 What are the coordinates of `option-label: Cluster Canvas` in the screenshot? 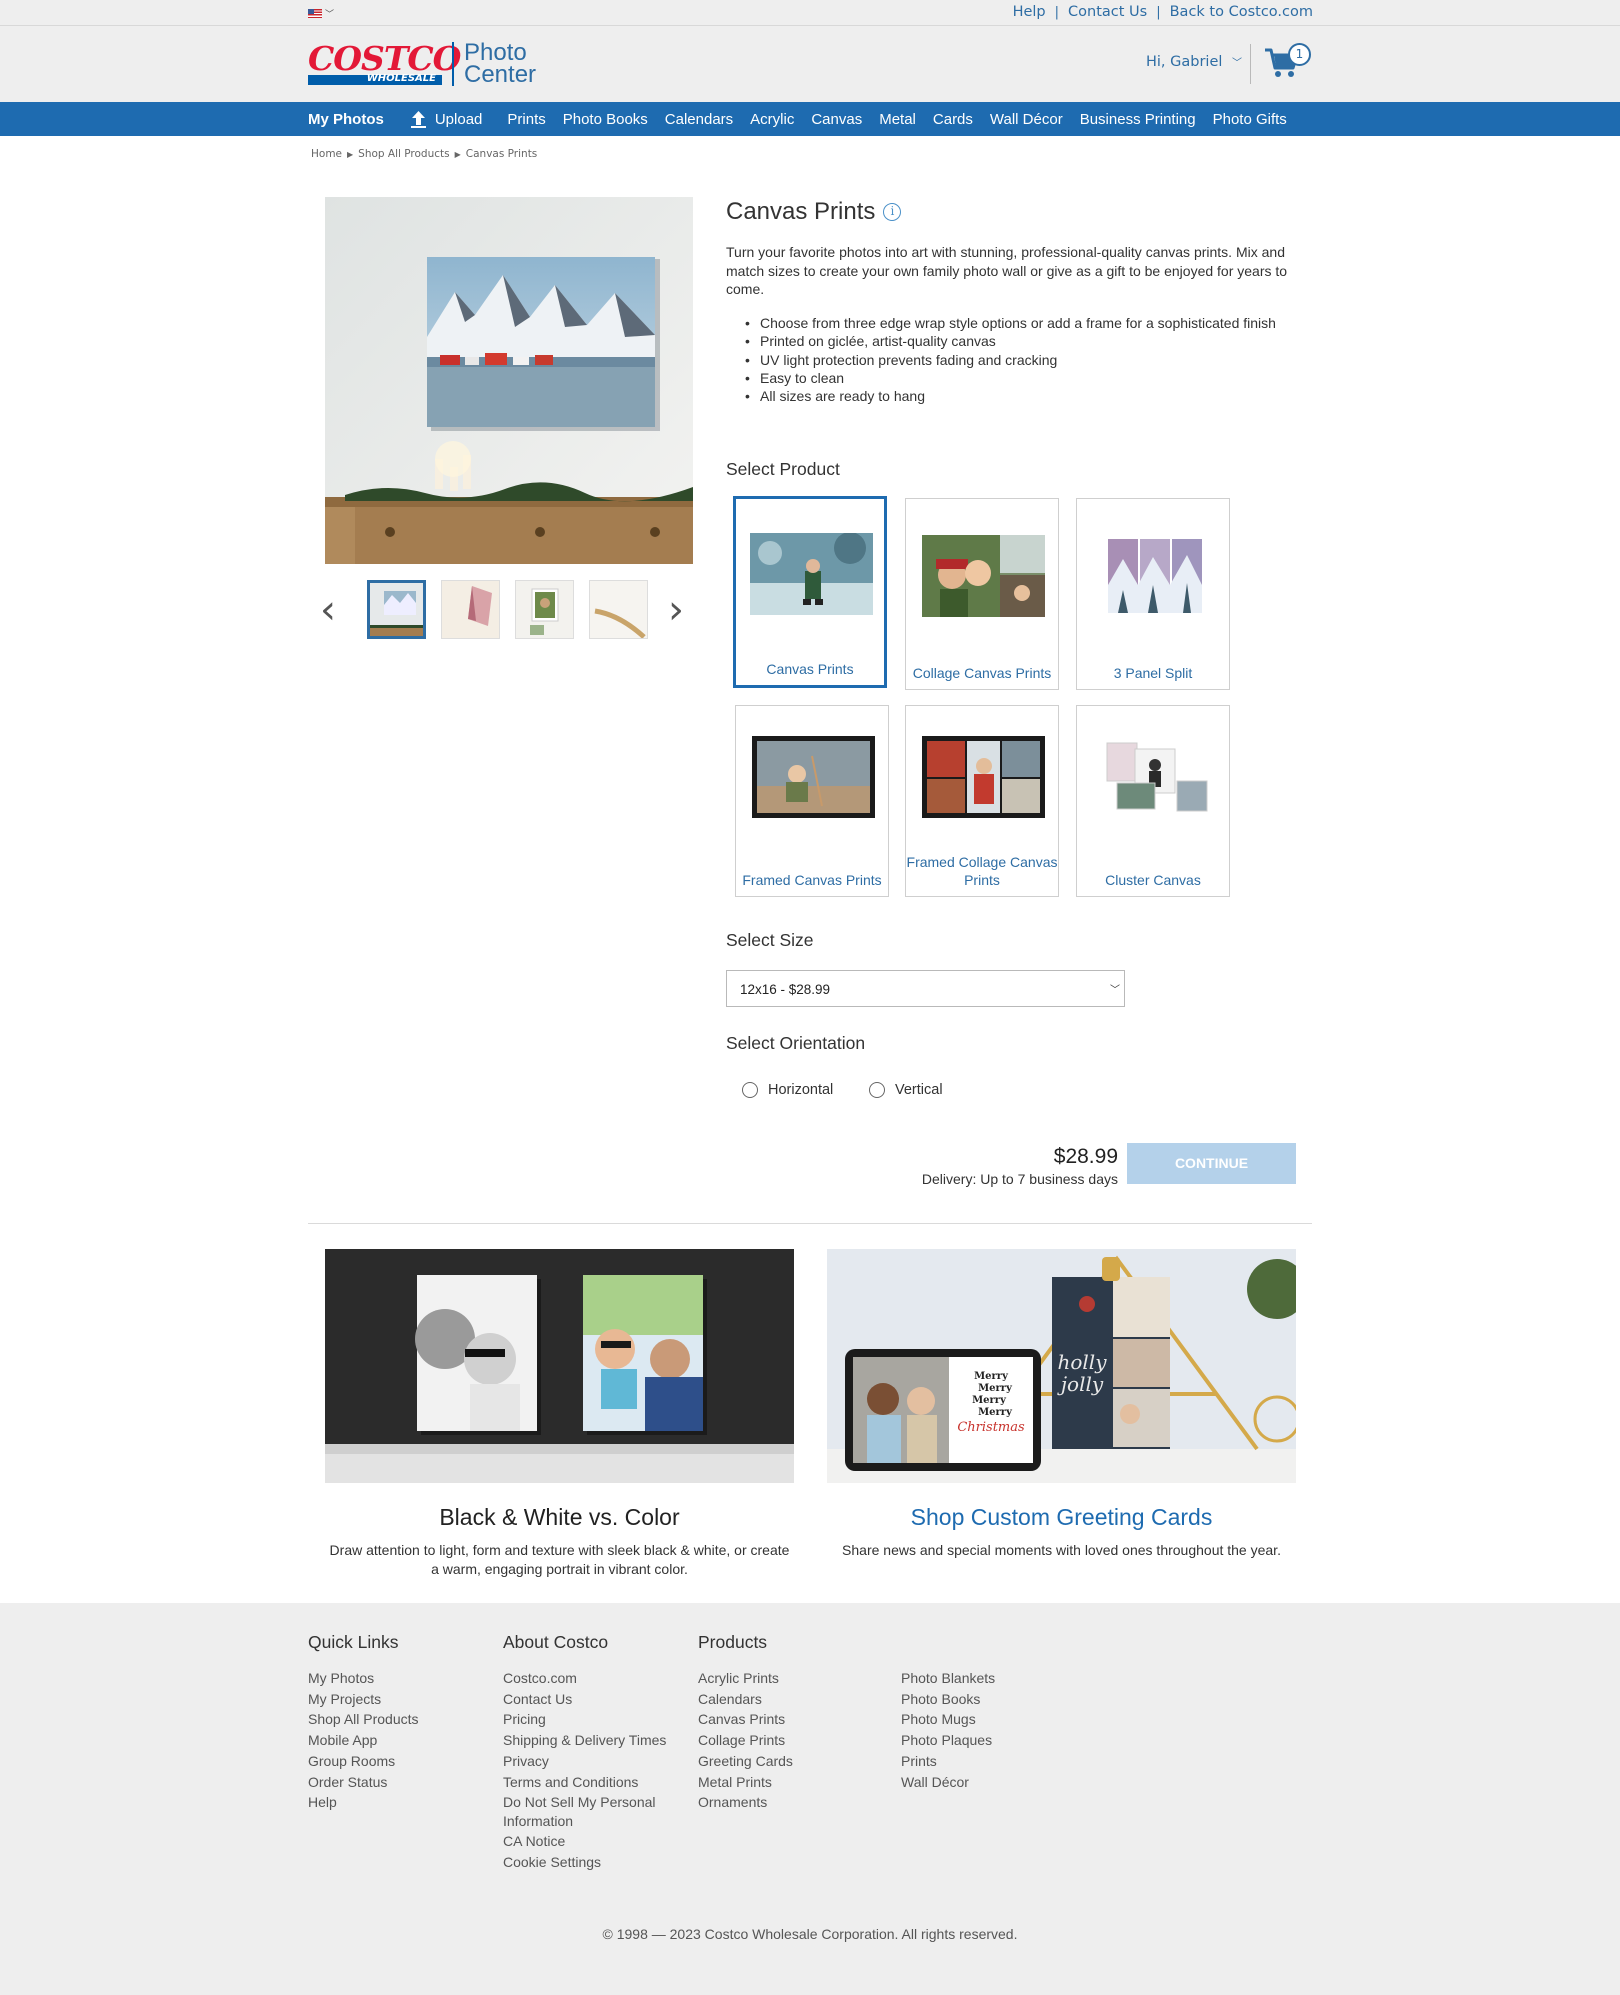 It's located at (1153, 880).